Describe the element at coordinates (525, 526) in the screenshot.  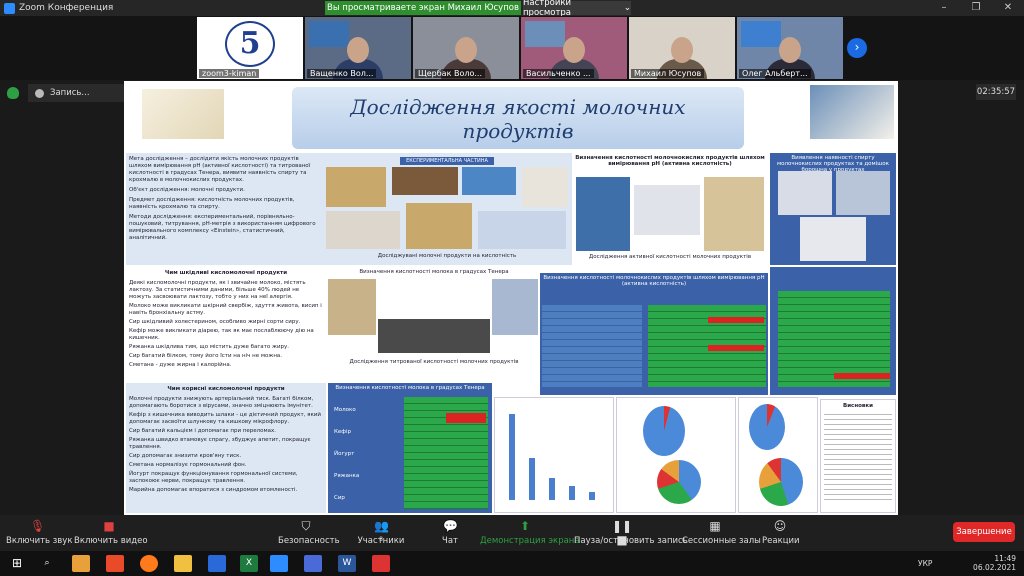
I see `share-screen-icon: ⬆` at that location.